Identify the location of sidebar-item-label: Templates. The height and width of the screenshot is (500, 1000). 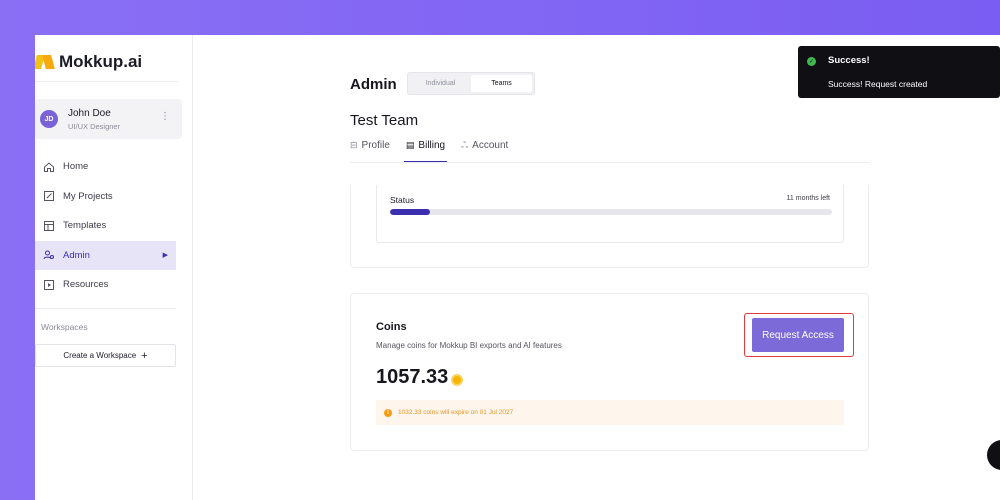
(85, 226).